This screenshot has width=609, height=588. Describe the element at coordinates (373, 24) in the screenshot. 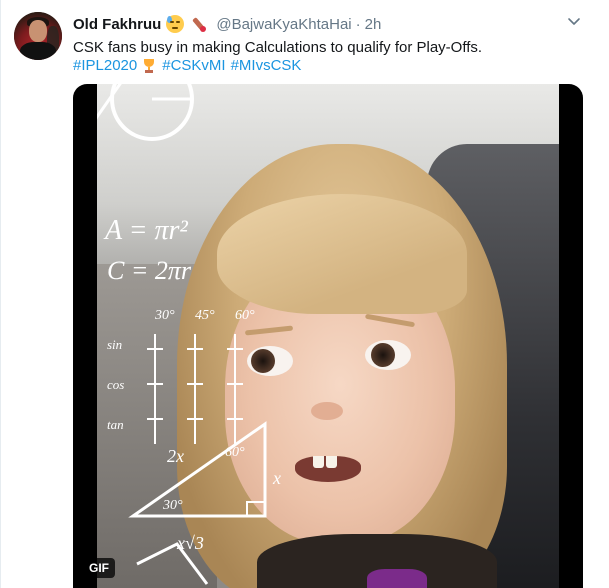

I see `timestamp: 2h` at that location.